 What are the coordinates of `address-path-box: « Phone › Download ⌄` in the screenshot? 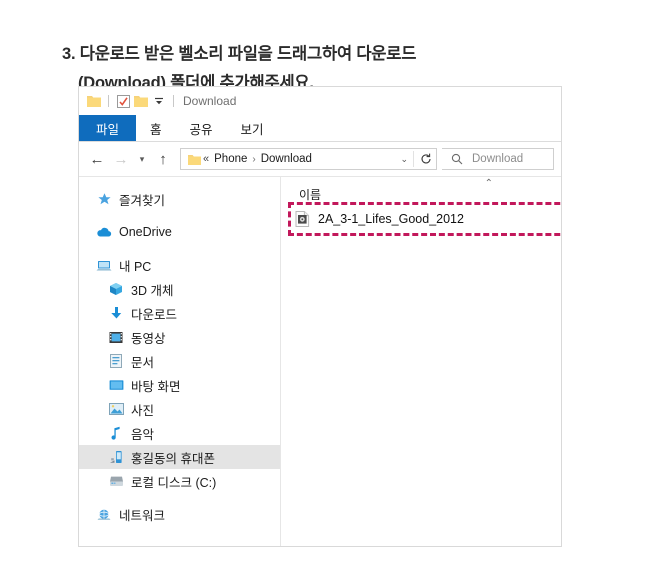 It's located at (308, 159).